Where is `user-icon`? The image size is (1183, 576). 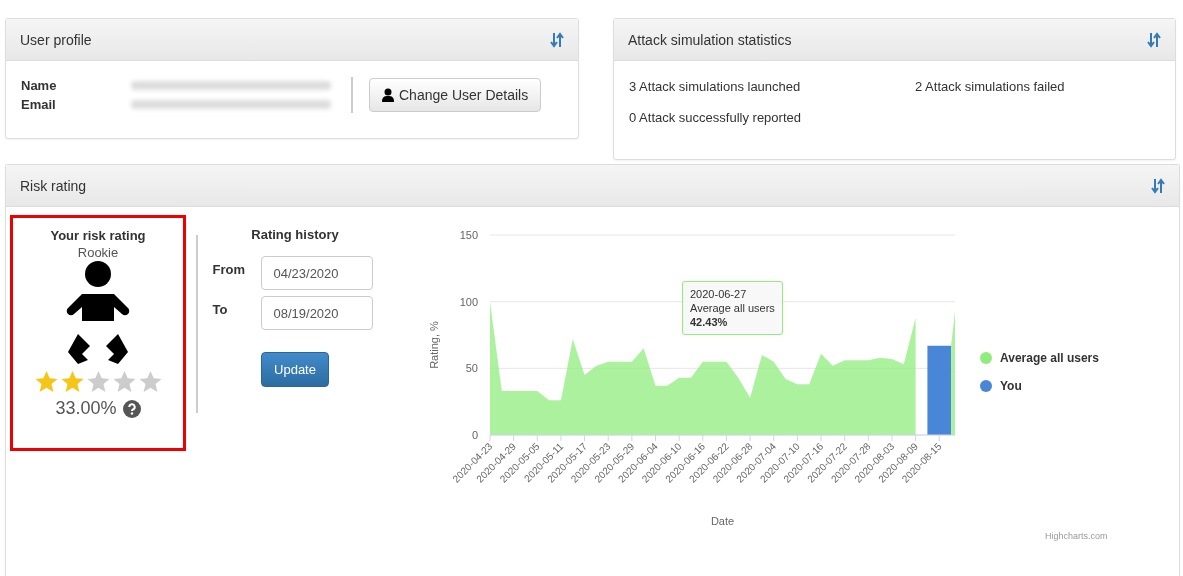 user-icon is located at coordinates (388, 95).